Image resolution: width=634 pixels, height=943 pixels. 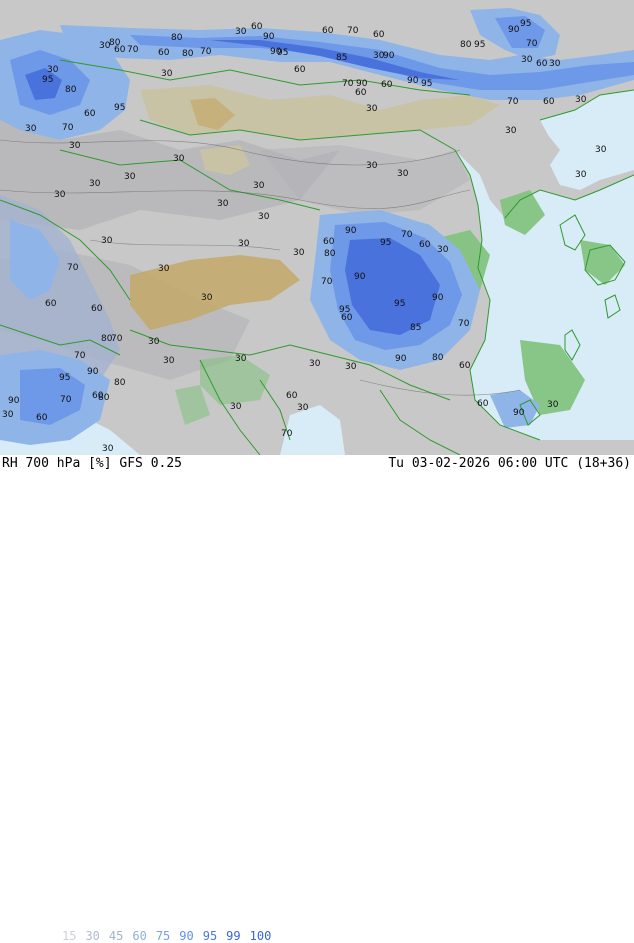 What do you see at coordinates (92, 936) in the screenshot?
I see `legend-level-30: 30` at bounding box center [92, 936].